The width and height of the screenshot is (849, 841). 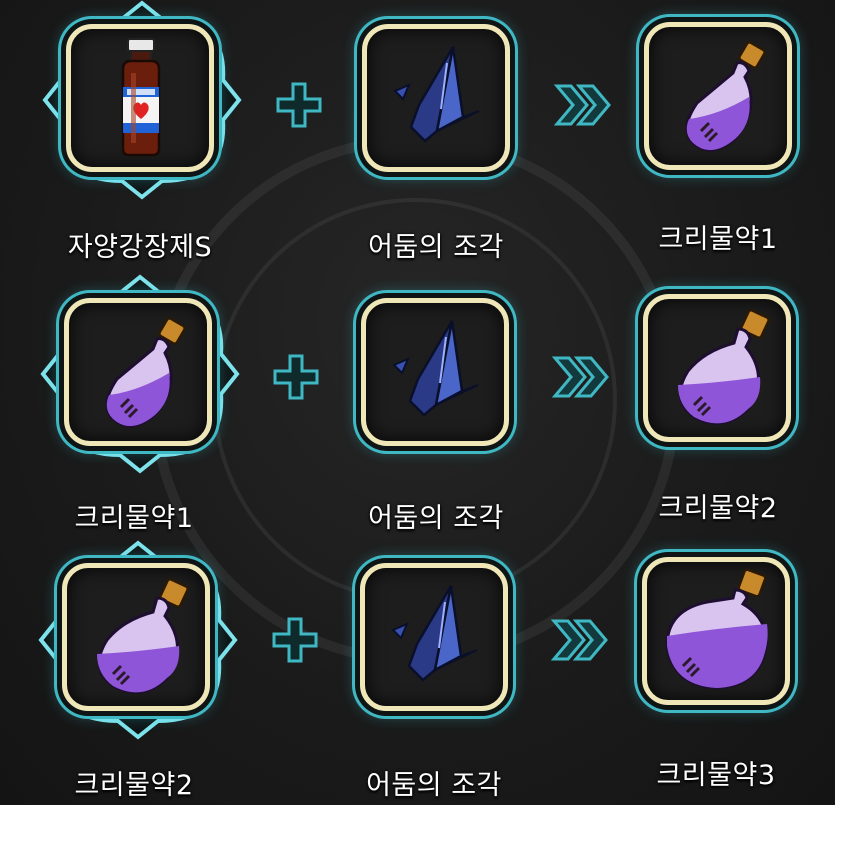 I want to click on large-potion-icon, so click(x=716, y=629).